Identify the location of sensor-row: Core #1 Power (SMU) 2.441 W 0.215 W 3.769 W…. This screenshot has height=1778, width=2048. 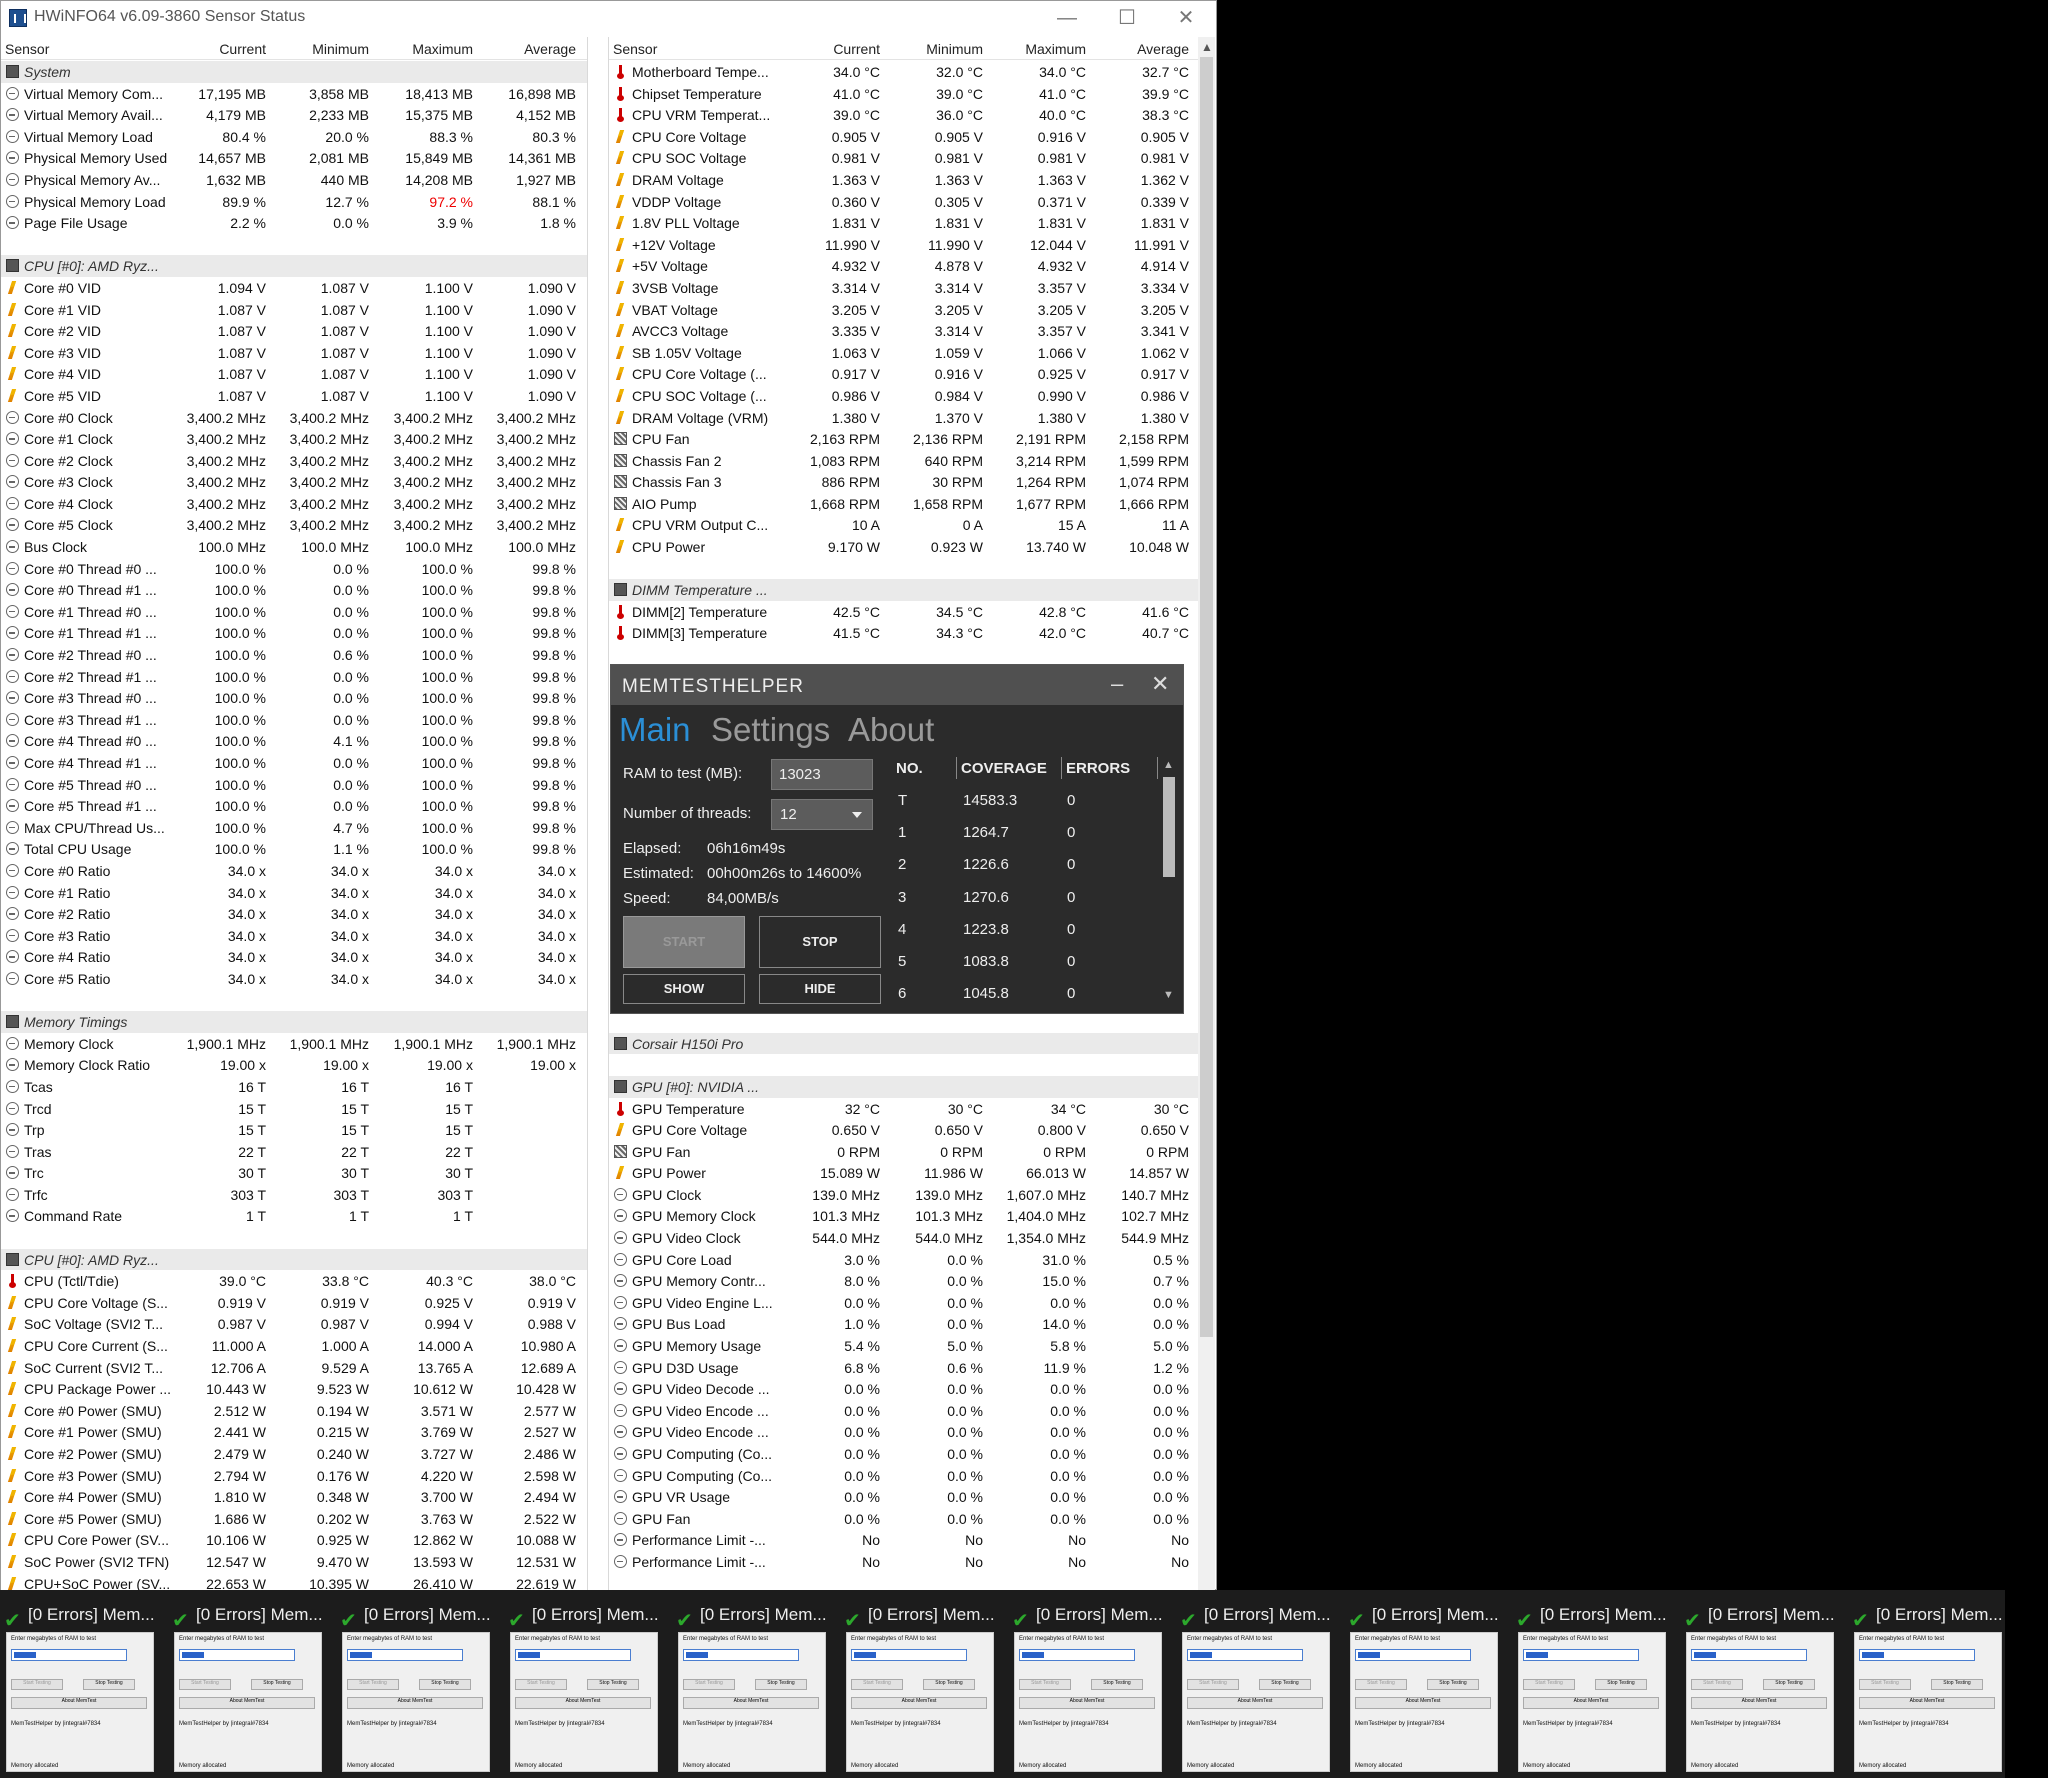
(294, 1432).